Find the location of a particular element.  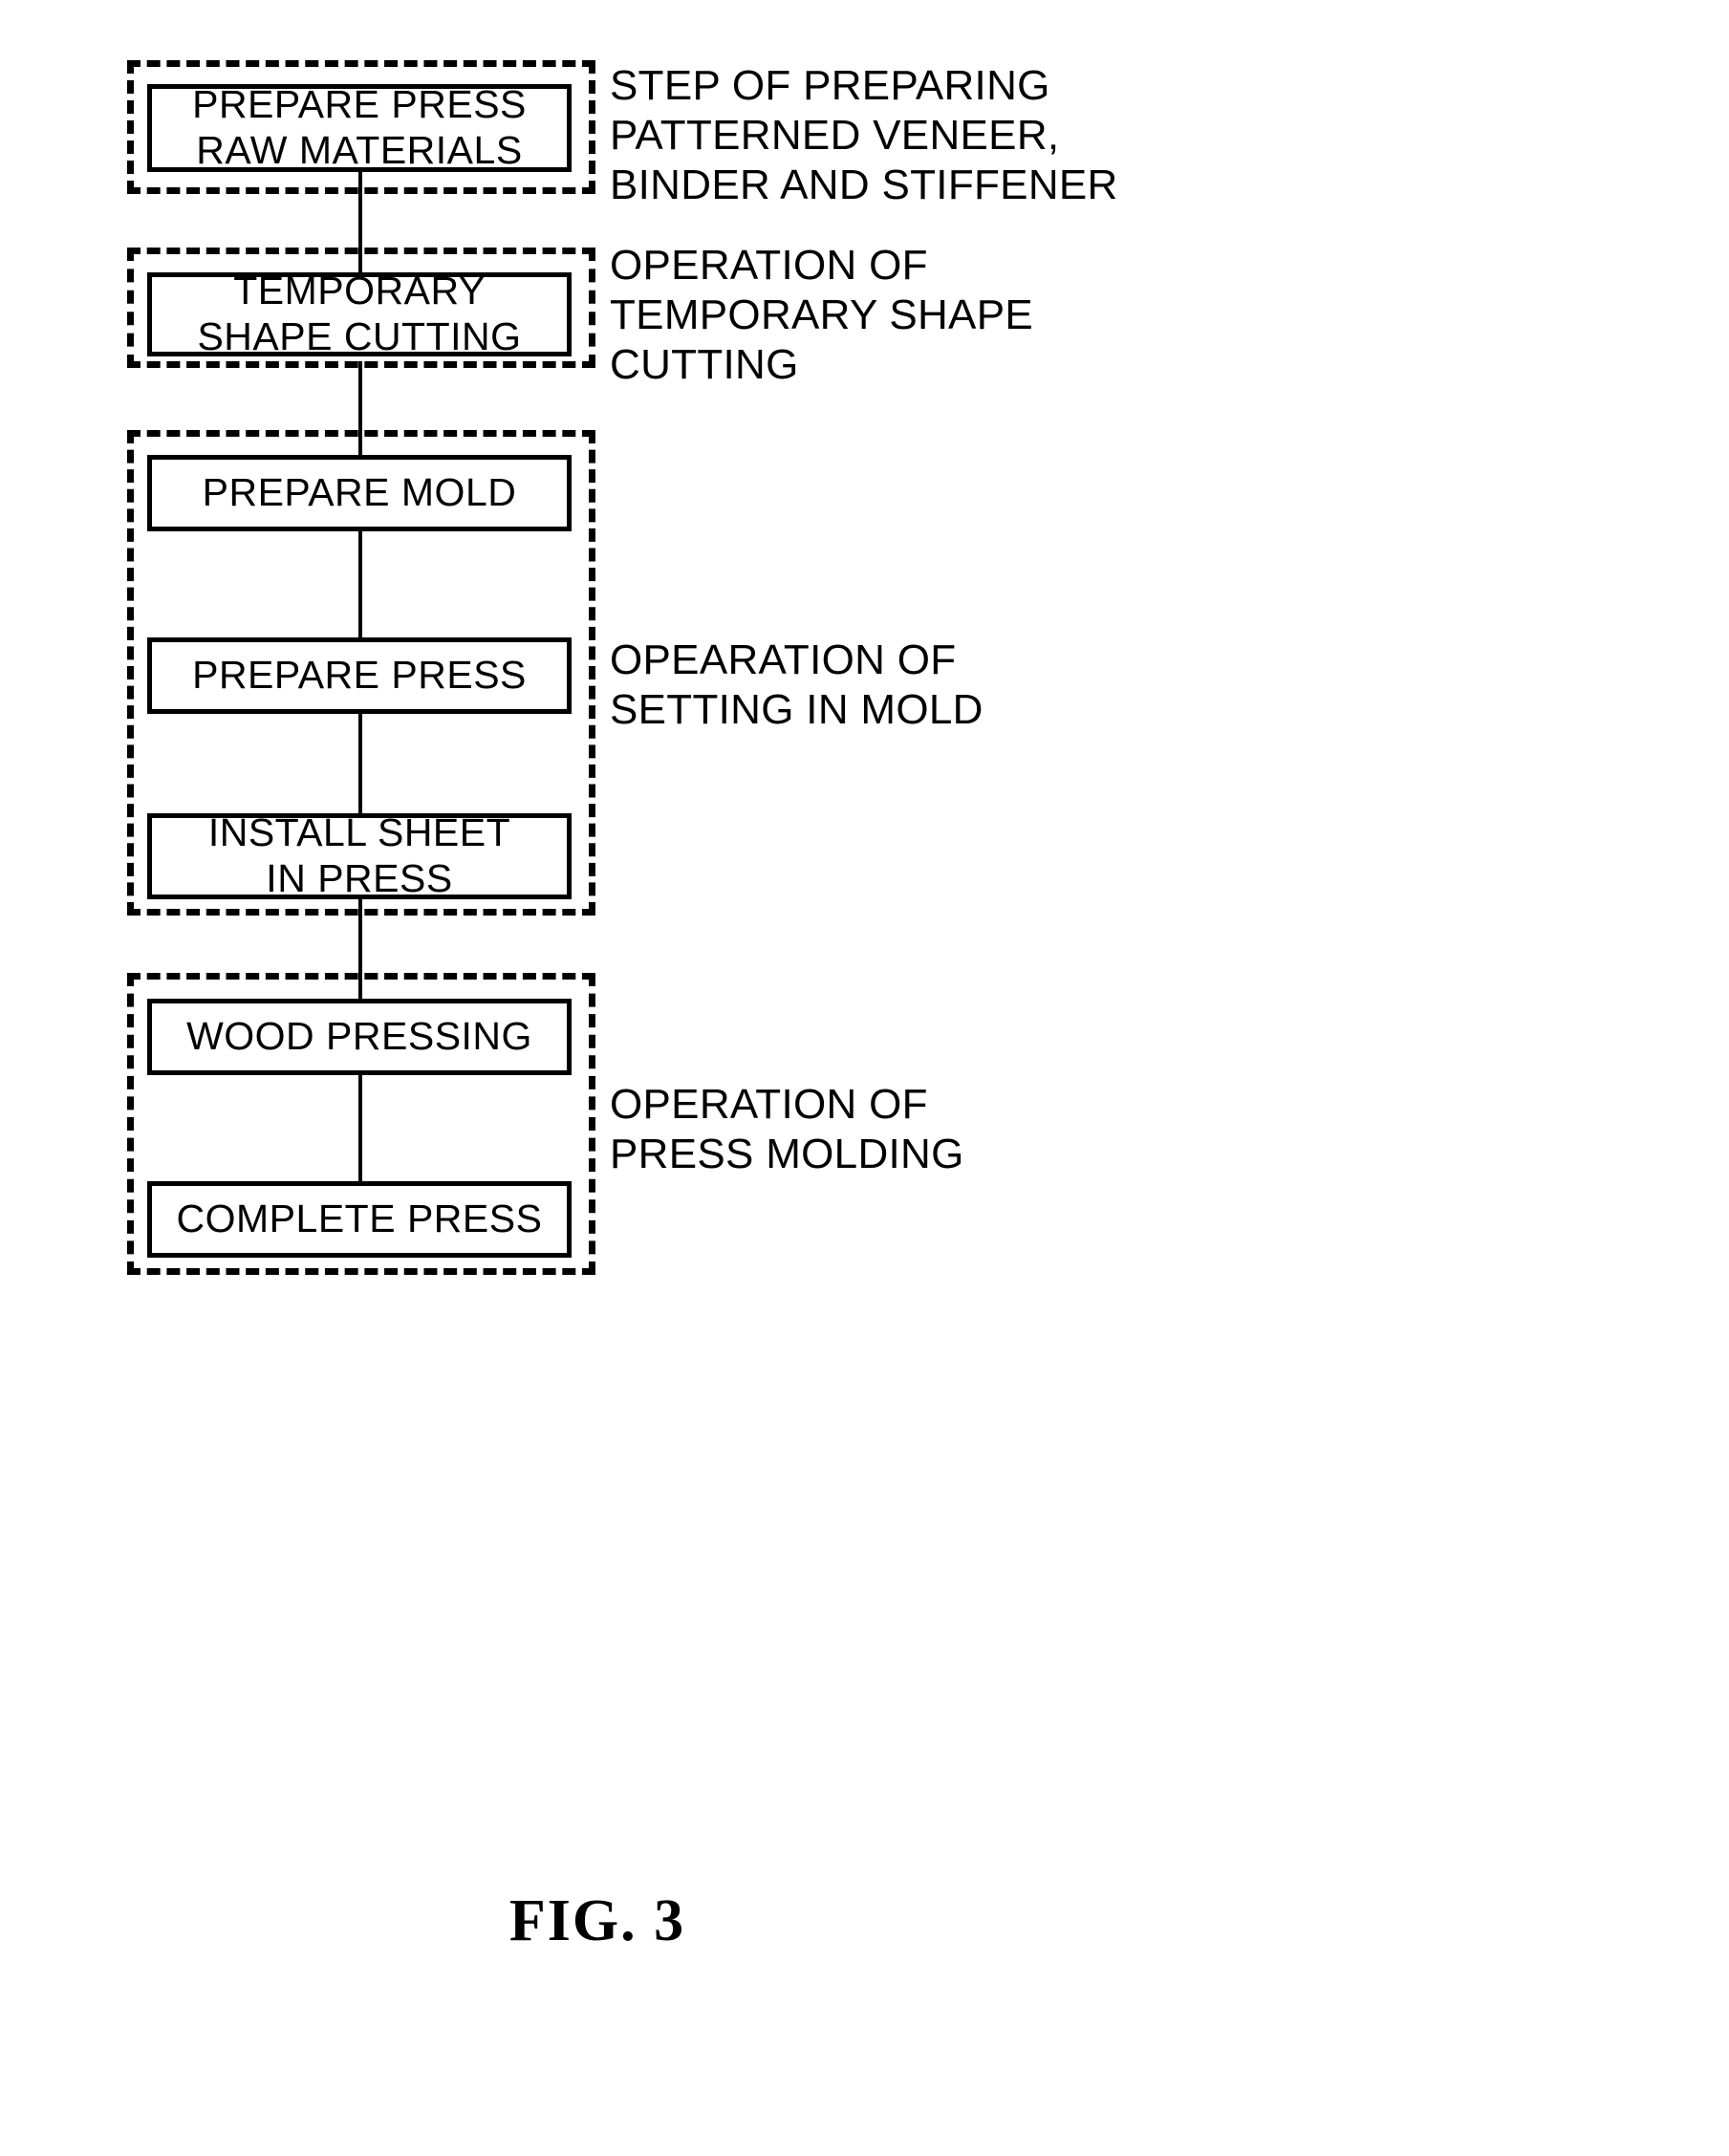

step-label: COMPLETE PRESS is located at coordinates (359, 1219).